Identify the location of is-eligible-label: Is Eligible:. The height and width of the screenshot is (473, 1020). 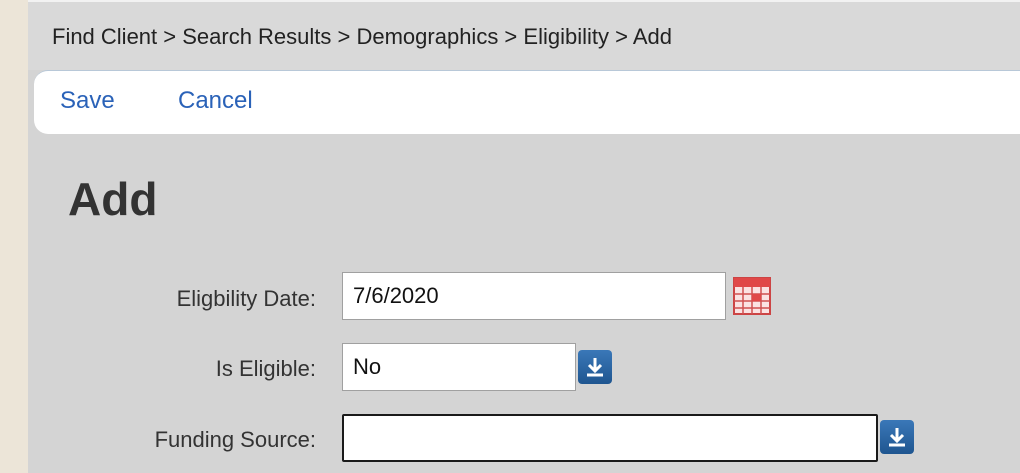
(265, 368).